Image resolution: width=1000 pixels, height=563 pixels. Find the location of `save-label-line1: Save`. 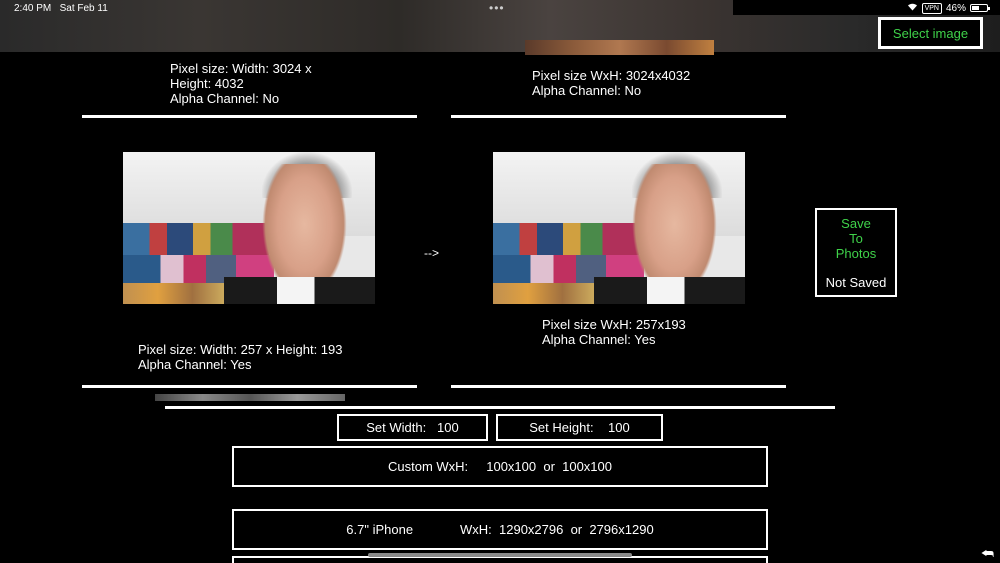

save-label-line1: Save is located at coordinates (856, 223).